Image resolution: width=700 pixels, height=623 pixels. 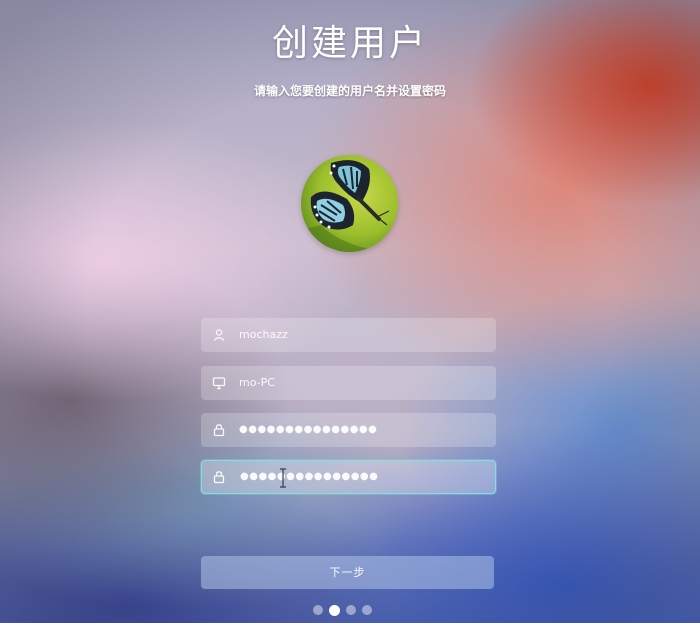 I want to click on computer-name-value: mo-PC, so click(x=257, y=382).